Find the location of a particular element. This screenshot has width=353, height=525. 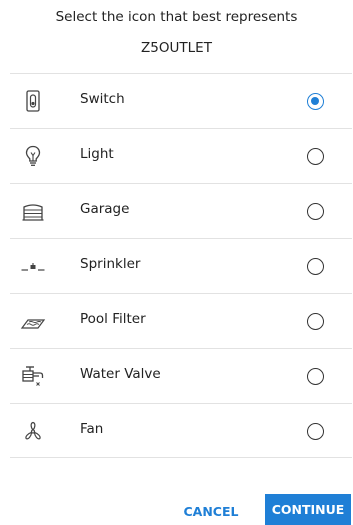

radio-pool-filter is located at coordinates (315, 321).